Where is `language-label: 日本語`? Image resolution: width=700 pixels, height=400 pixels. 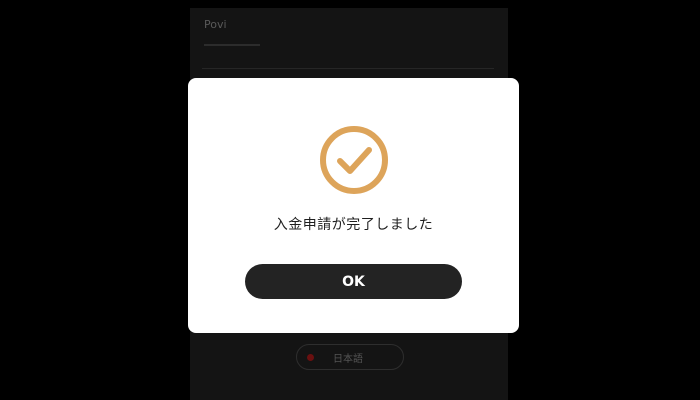 language-label: 日本語 is located at coordinates (348, 359).